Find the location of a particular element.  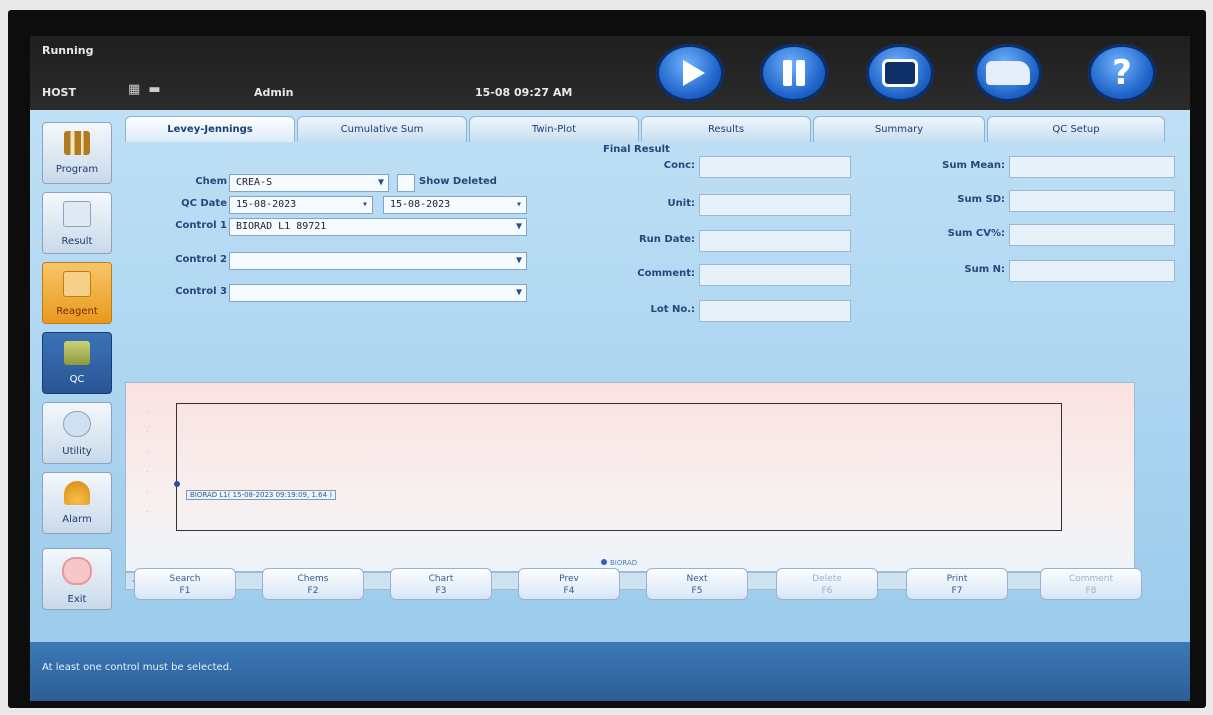

date-from-picker: 15-08-2023 ▾ is located at coordinates (301, 205).